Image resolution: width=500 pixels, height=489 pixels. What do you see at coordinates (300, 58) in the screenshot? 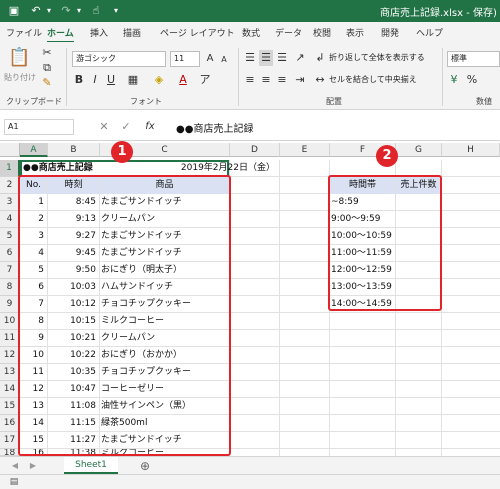
I see `orientation-icon: ↗` at bounding box center [300, 58].